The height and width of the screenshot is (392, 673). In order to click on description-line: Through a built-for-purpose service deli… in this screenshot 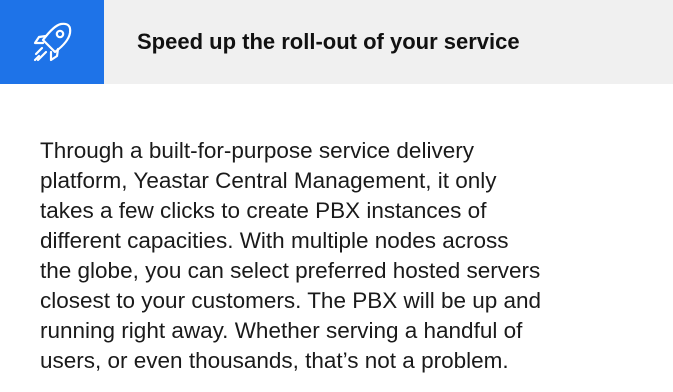, I will do `click(257, 150)`.